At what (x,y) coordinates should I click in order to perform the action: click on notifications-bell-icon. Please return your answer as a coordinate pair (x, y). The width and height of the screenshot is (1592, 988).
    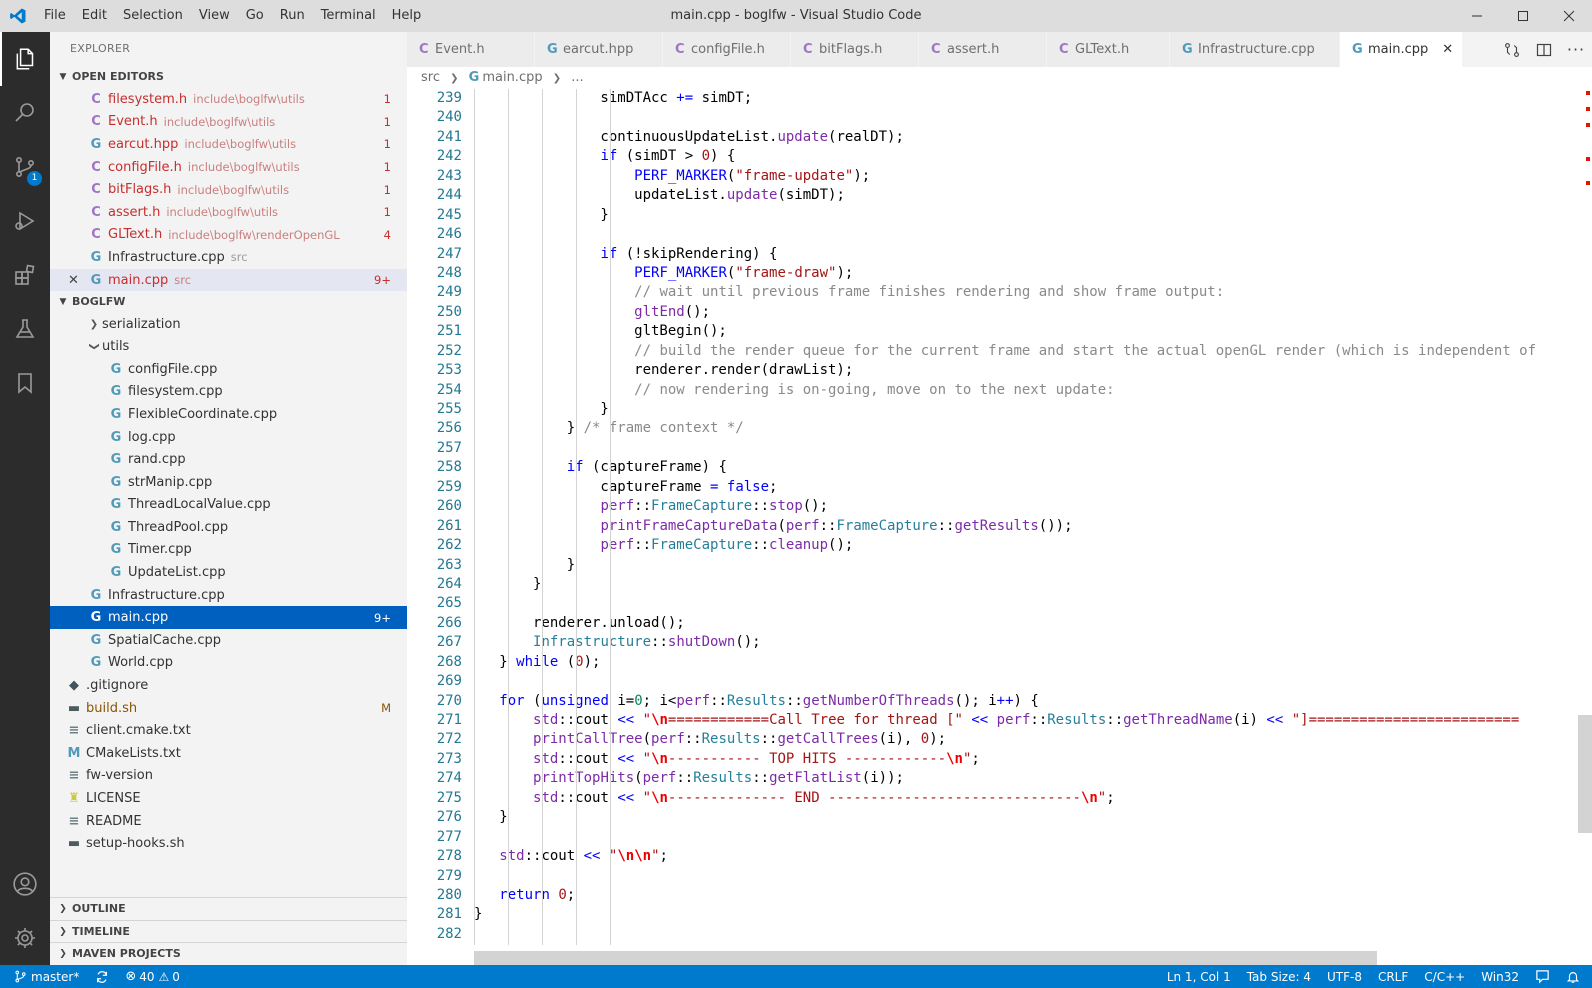
    Looking at the image, I should click on (1575, 976).